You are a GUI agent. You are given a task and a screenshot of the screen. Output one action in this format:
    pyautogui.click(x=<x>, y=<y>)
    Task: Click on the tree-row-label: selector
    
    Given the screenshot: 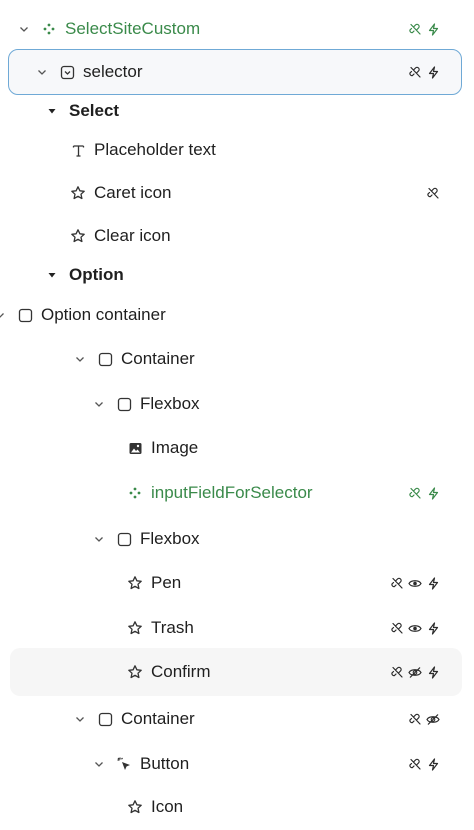 What is the action you would take?
    pyautogui.click(x=113, y=71)
    